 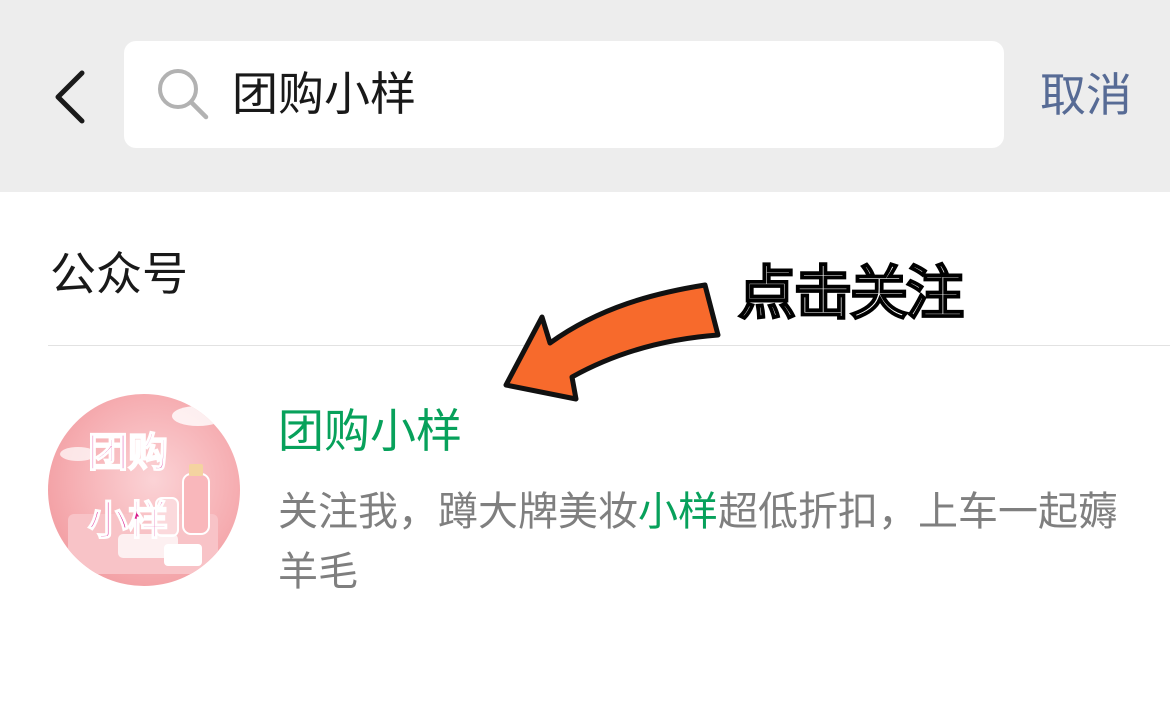 I want to click on search-icon, so click(x=183, y=94).